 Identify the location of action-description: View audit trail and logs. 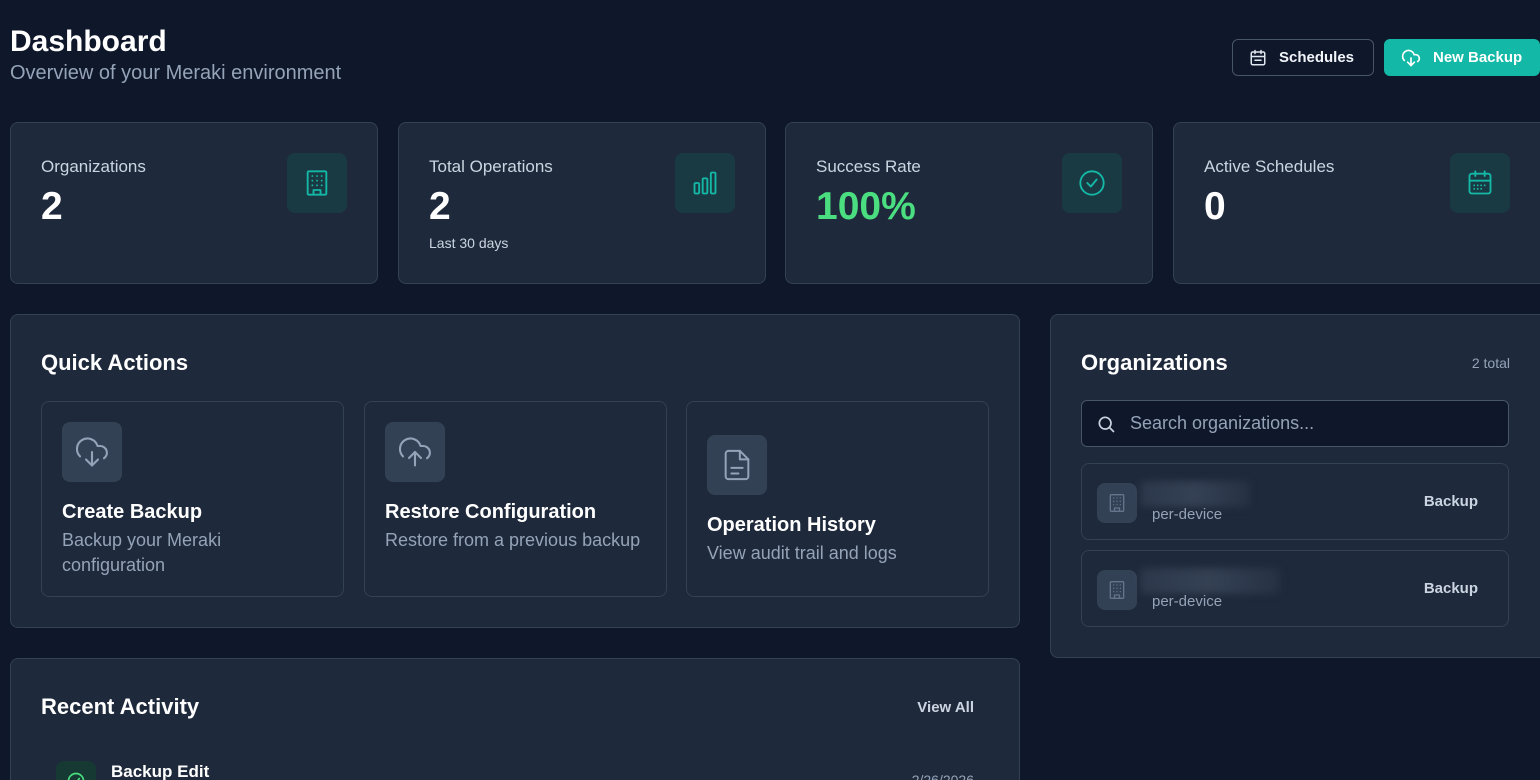
(802, 553).